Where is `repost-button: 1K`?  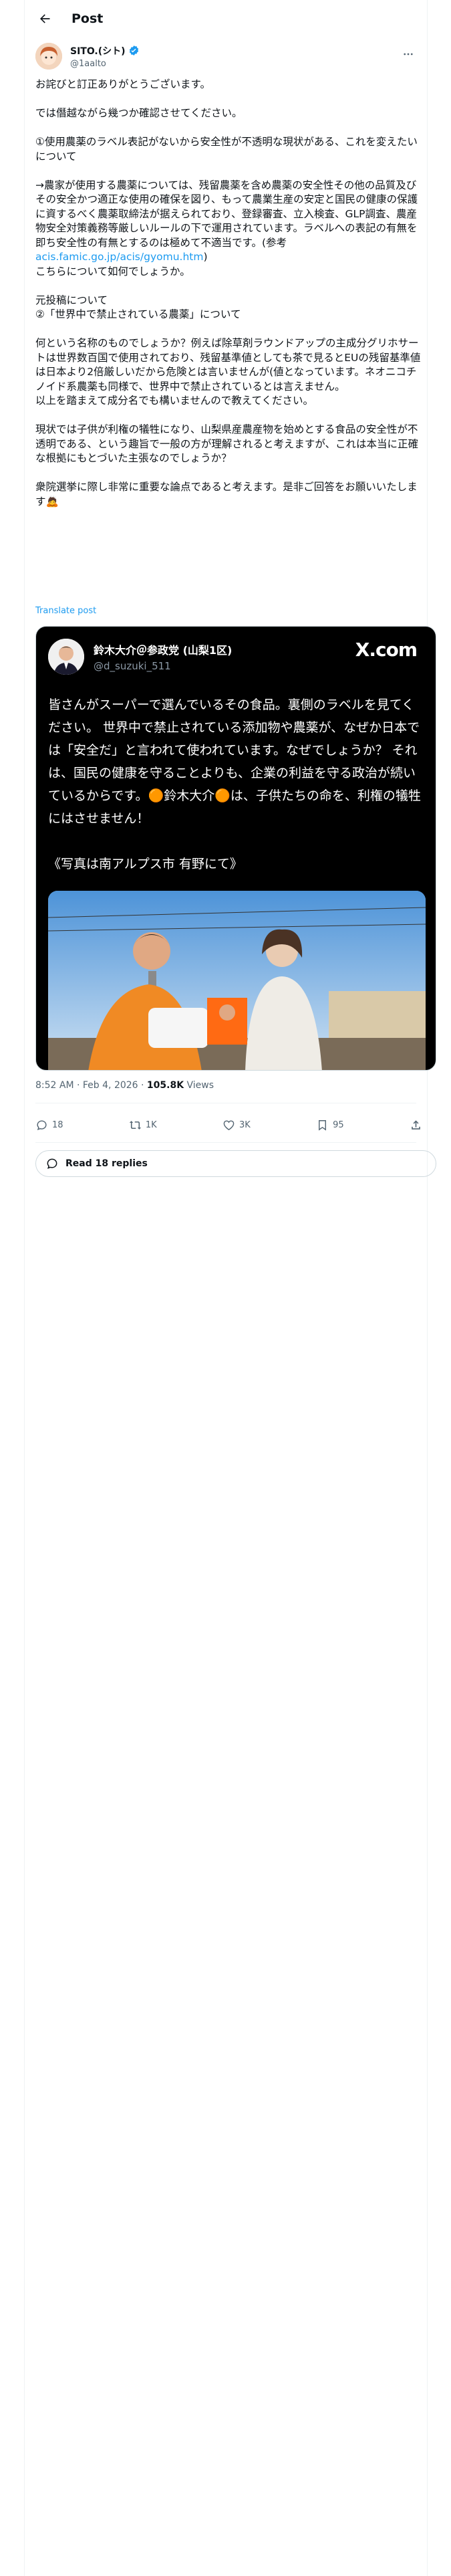
repost-button: 1K is located at coordinates (143, 1125).